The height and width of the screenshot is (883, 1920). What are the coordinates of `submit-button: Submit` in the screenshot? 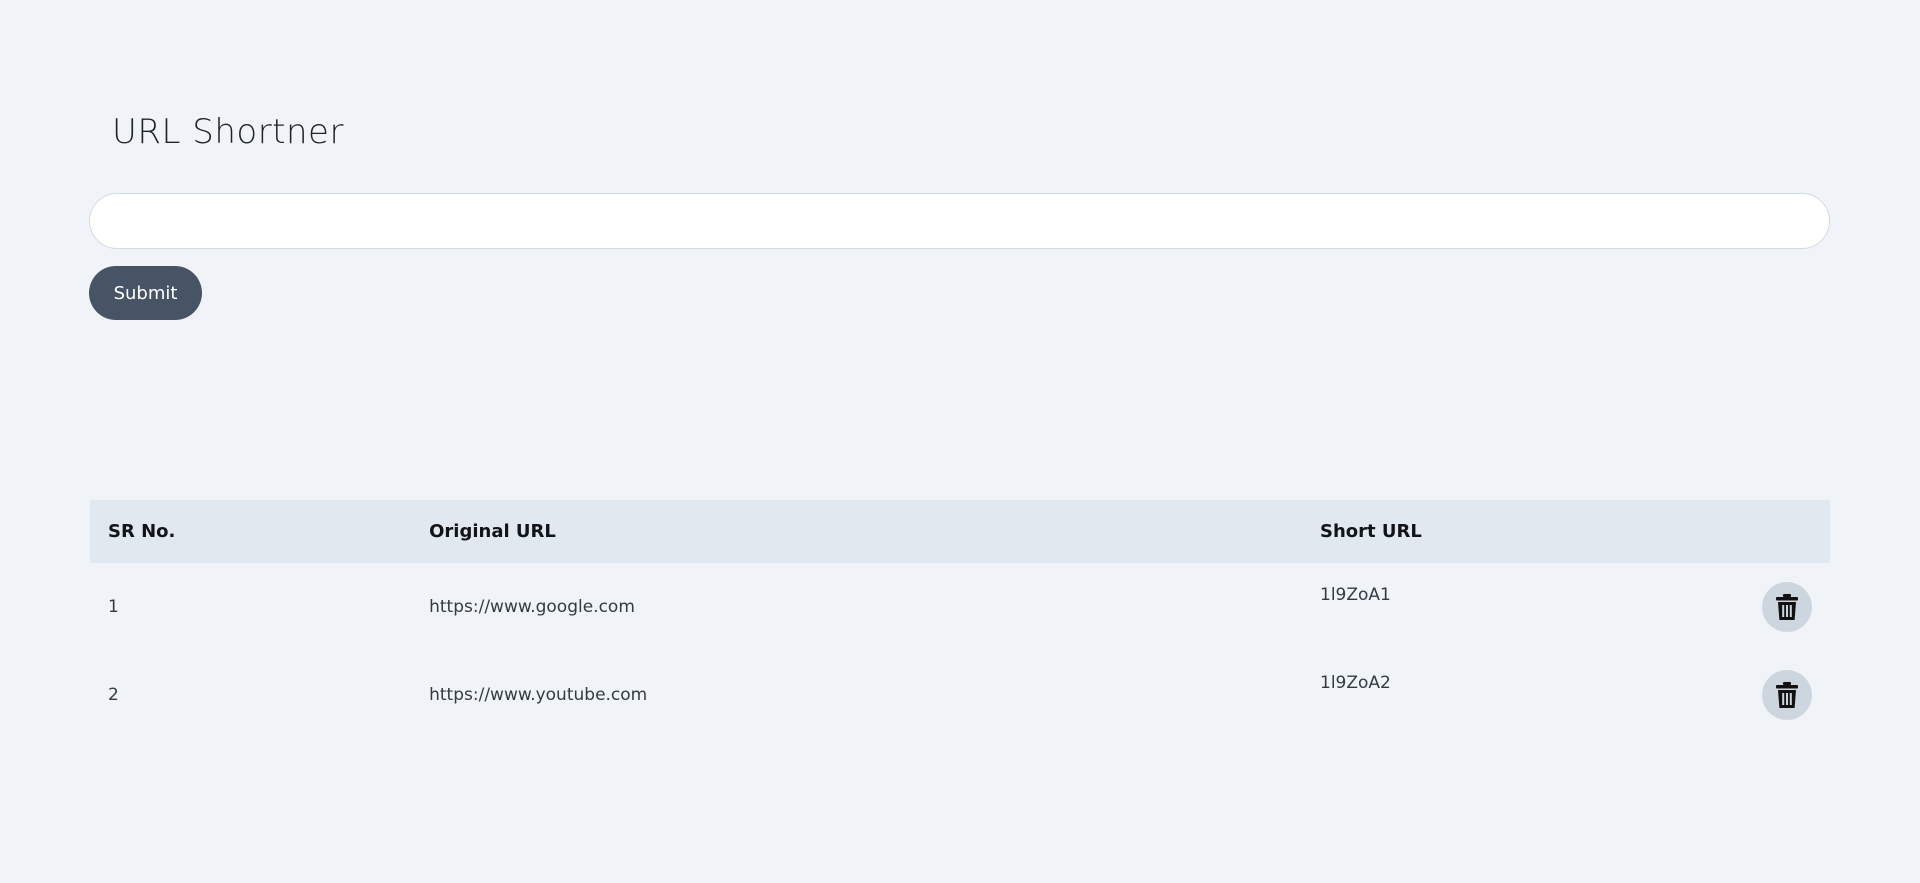 It's located at (145, 293).